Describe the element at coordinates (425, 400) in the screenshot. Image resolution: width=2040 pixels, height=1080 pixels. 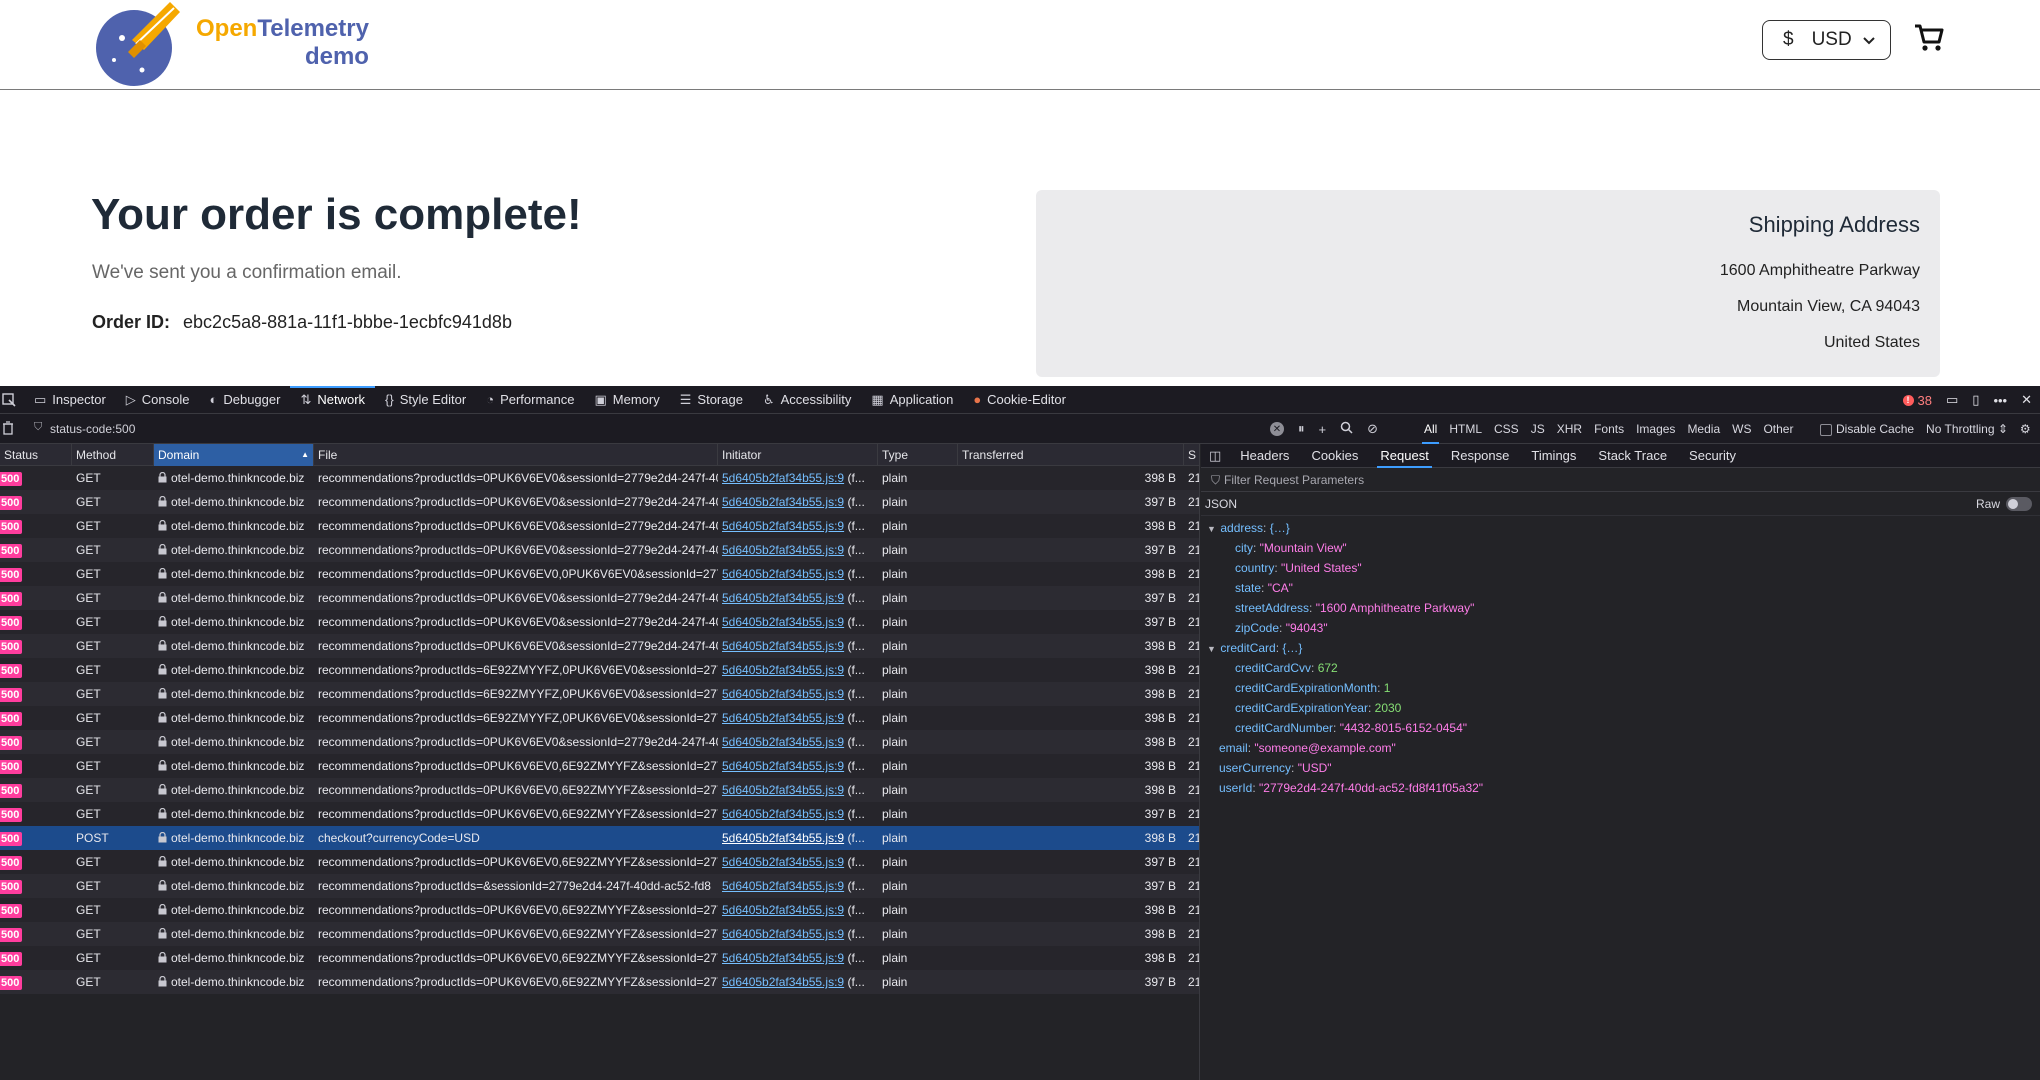
I see `tab-style-editor: {} Style Editor` at that location.